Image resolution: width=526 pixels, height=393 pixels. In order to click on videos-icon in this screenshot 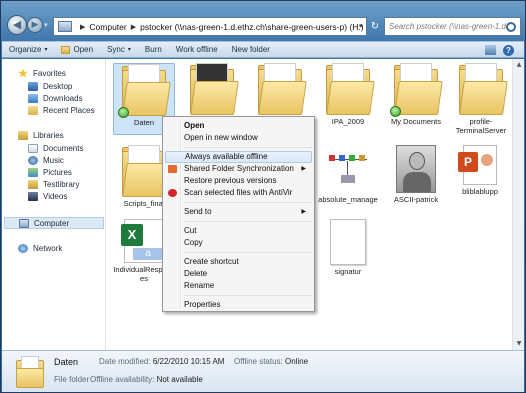, I will do `click(33, 196)`.